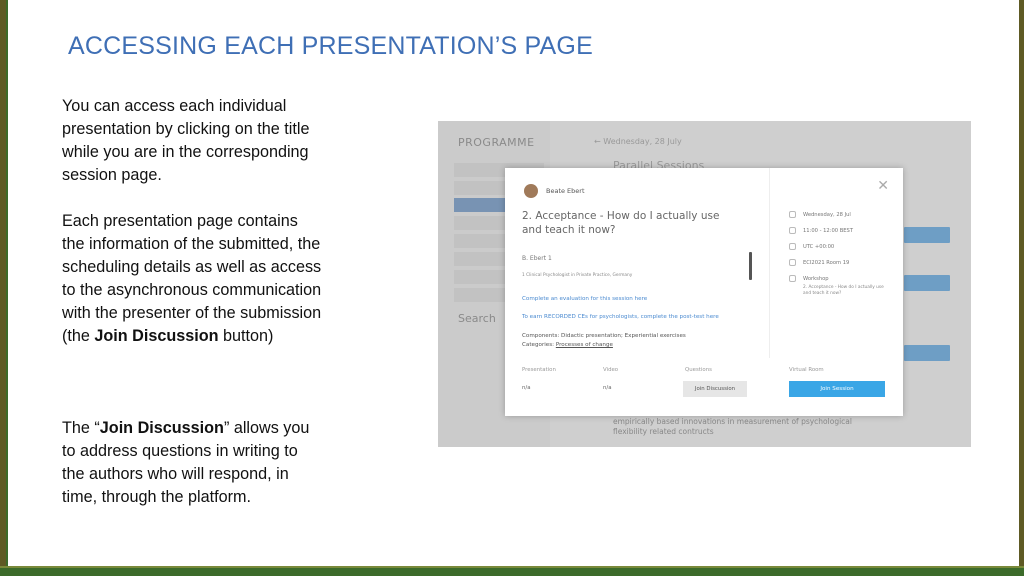 This screenshot has width=1024, height=576. I want to click on questions-header: Questions, so click(698, 370).